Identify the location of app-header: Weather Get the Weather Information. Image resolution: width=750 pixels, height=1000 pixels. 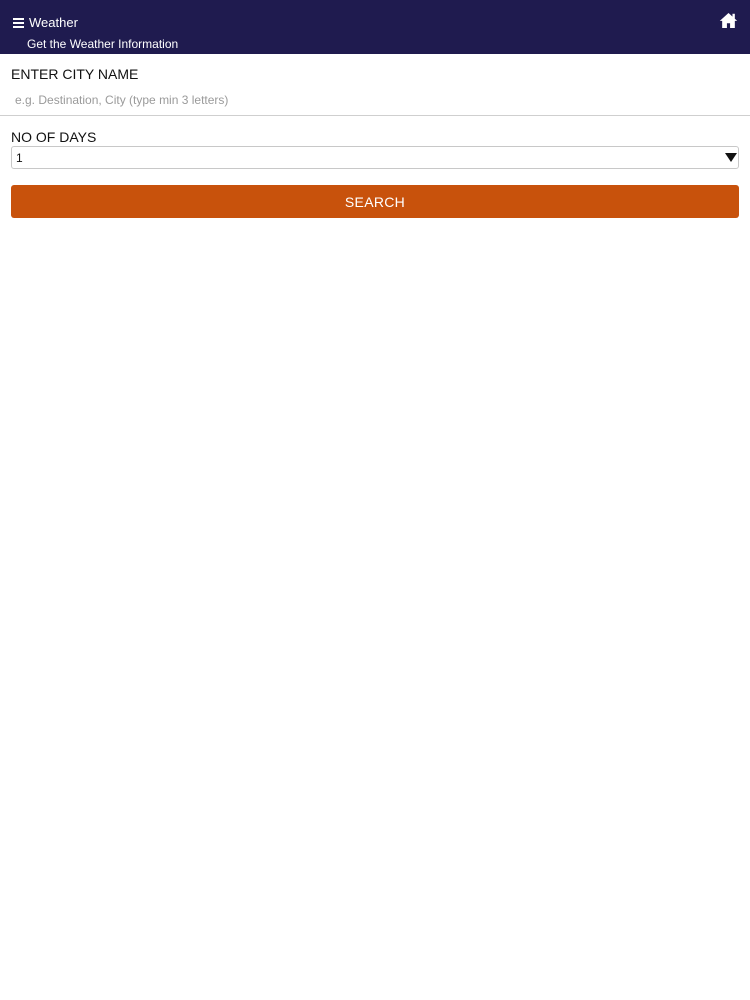
(375, 27).